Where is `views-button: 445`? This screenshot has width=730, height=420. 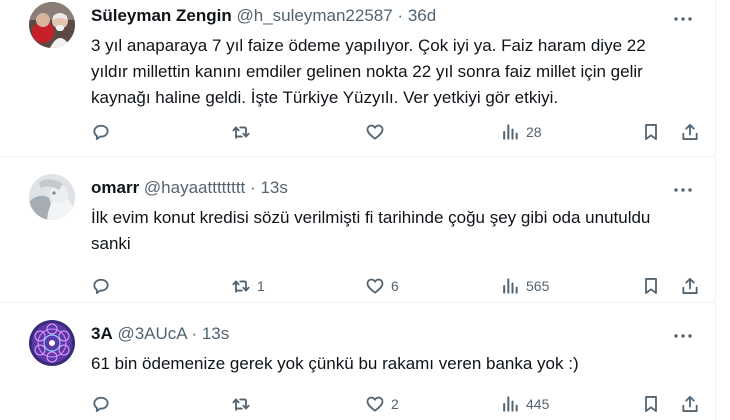
views-button: 445 is located at coordinates (524, 404).